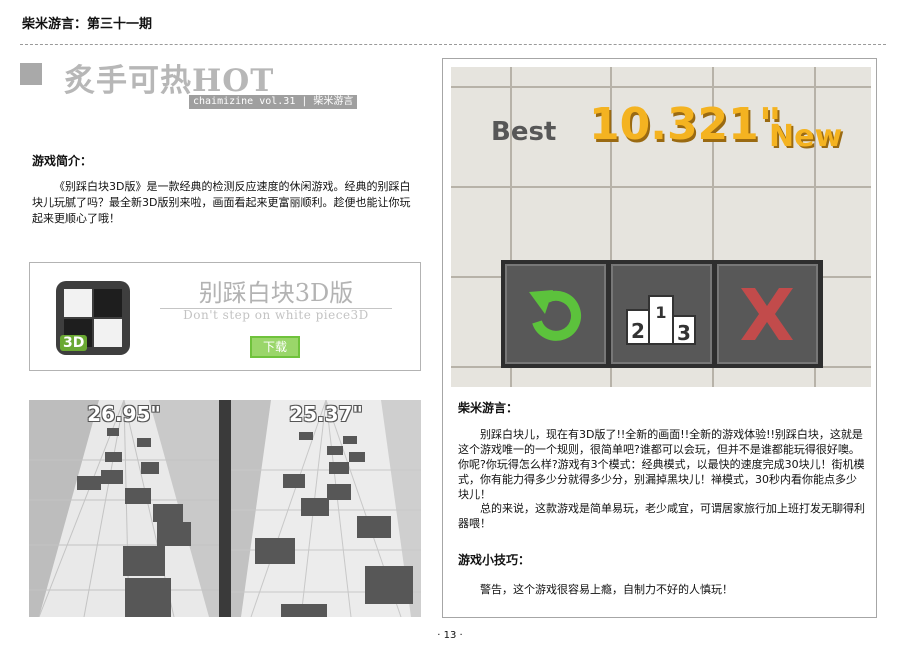  Describe the element at coordinates (685, 124) in the screenshot. I see `best-score: 10.321"` at that location.